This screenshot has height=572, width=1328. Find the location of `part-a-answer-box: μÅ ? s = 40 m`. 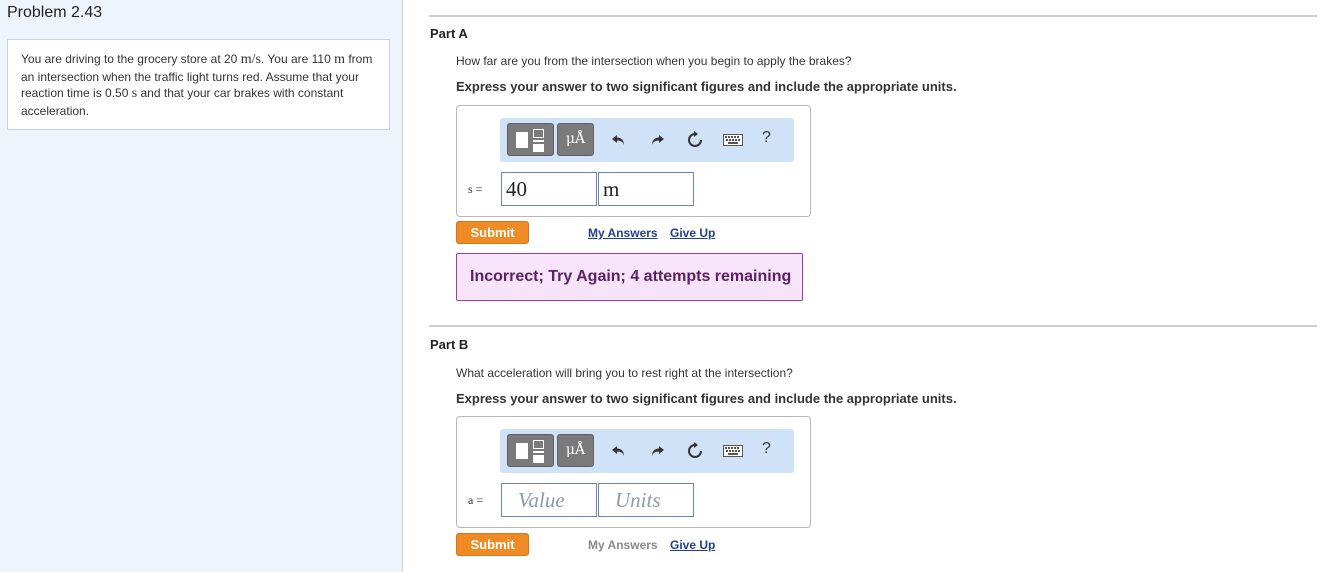

part-a-answer-box: μÅ ? s = 40 m is located at coordinates (633, 161).